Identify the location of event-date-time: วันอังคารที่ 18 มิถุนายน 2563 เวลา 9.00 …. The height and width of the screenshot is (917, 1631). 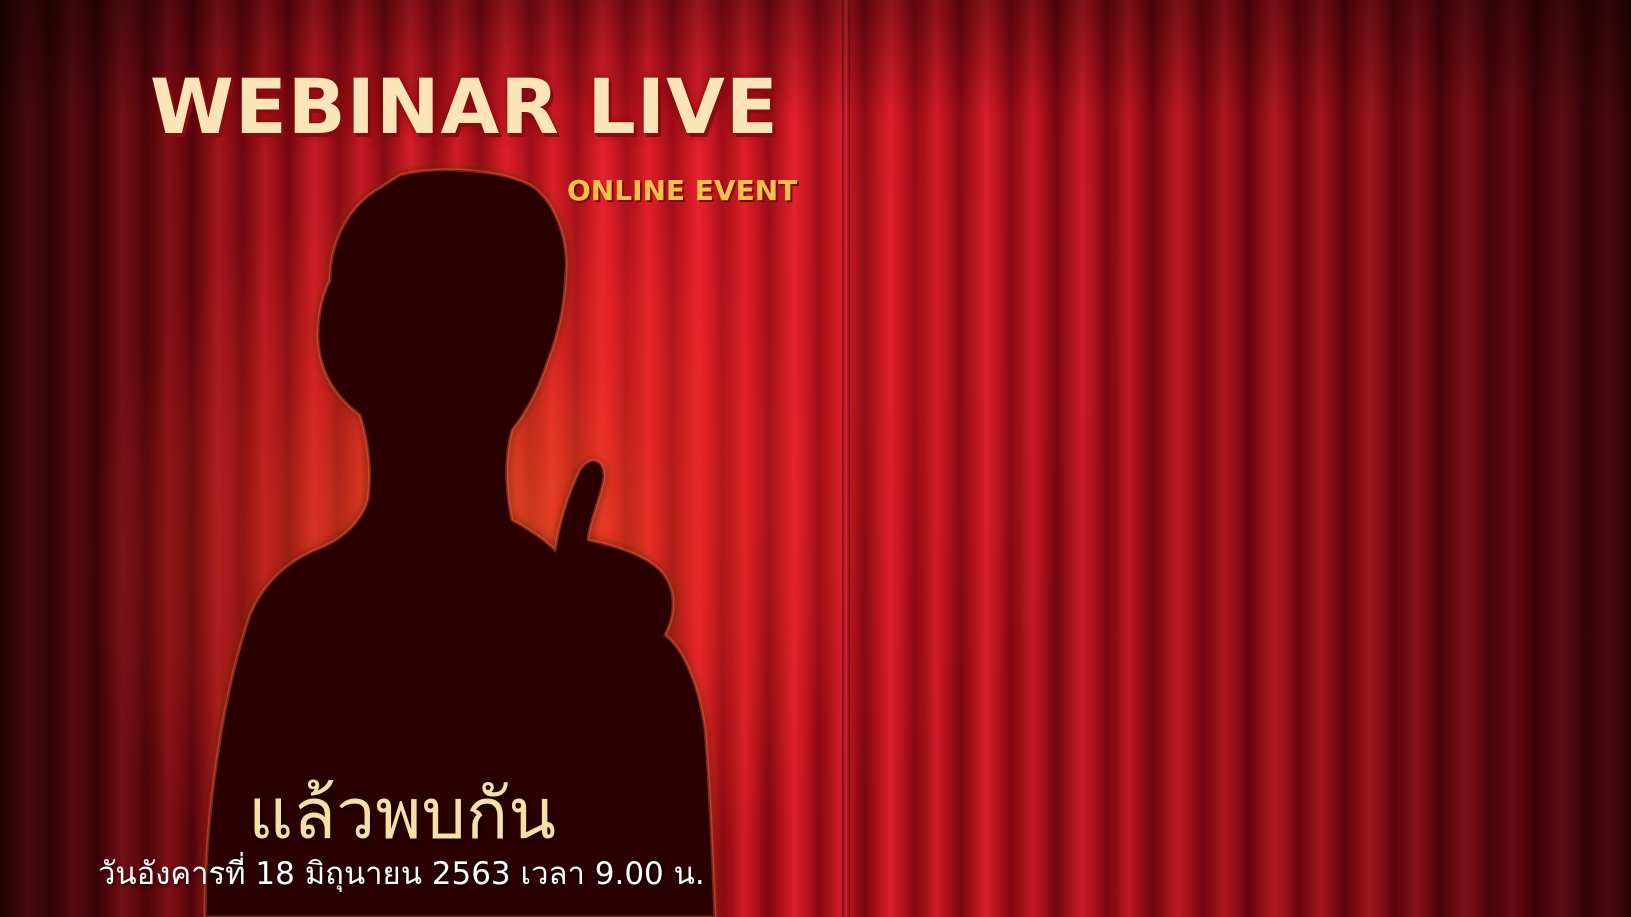
(401, 874).